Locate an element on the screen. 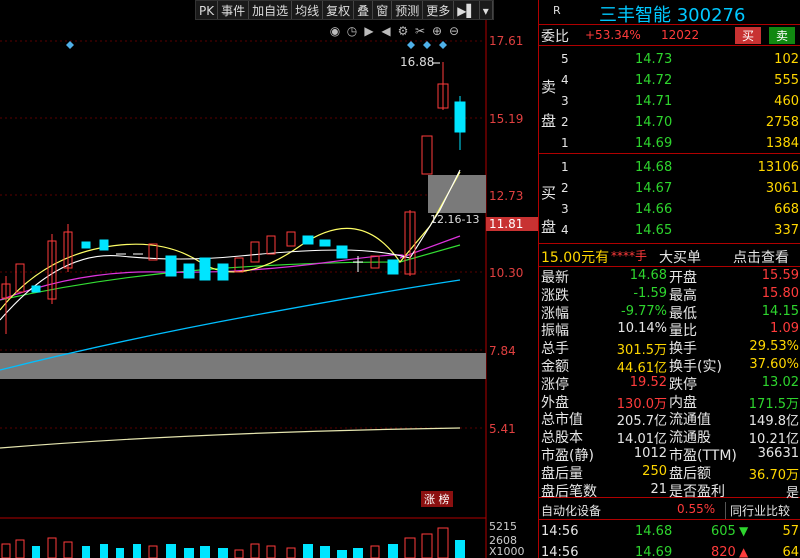  big-order-link: 点击查看 is located at coordinates (761, 257).